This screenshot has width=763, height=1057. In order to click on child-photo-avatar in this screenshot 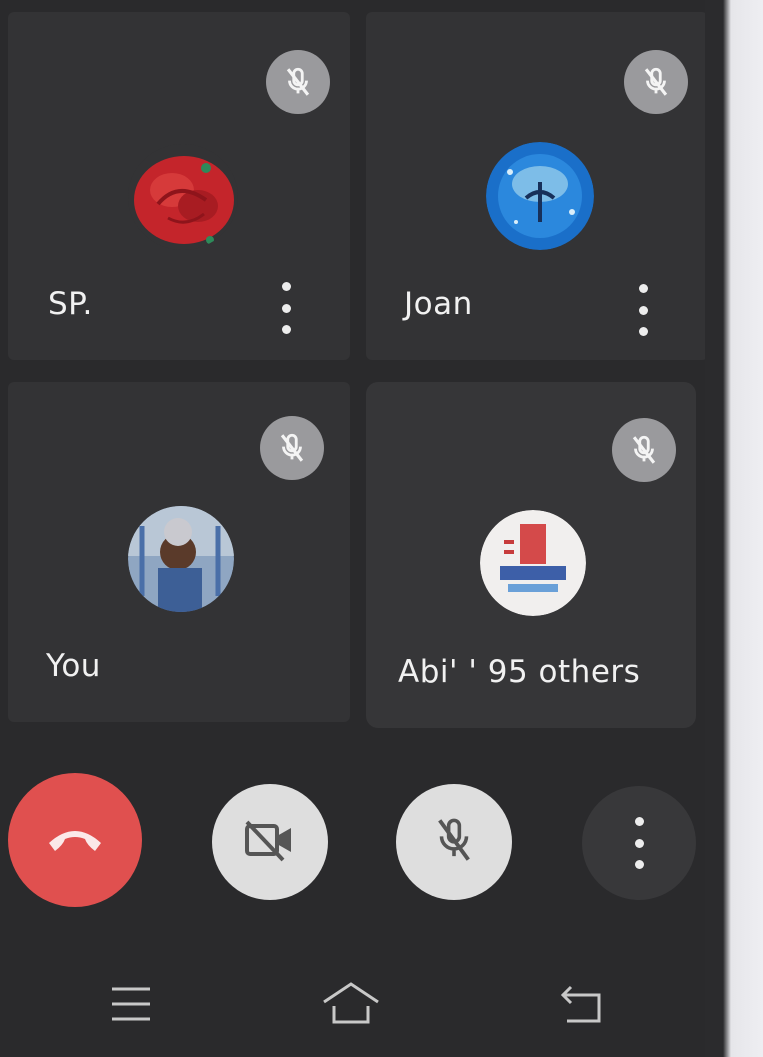, I will do `click(181, 559)`.